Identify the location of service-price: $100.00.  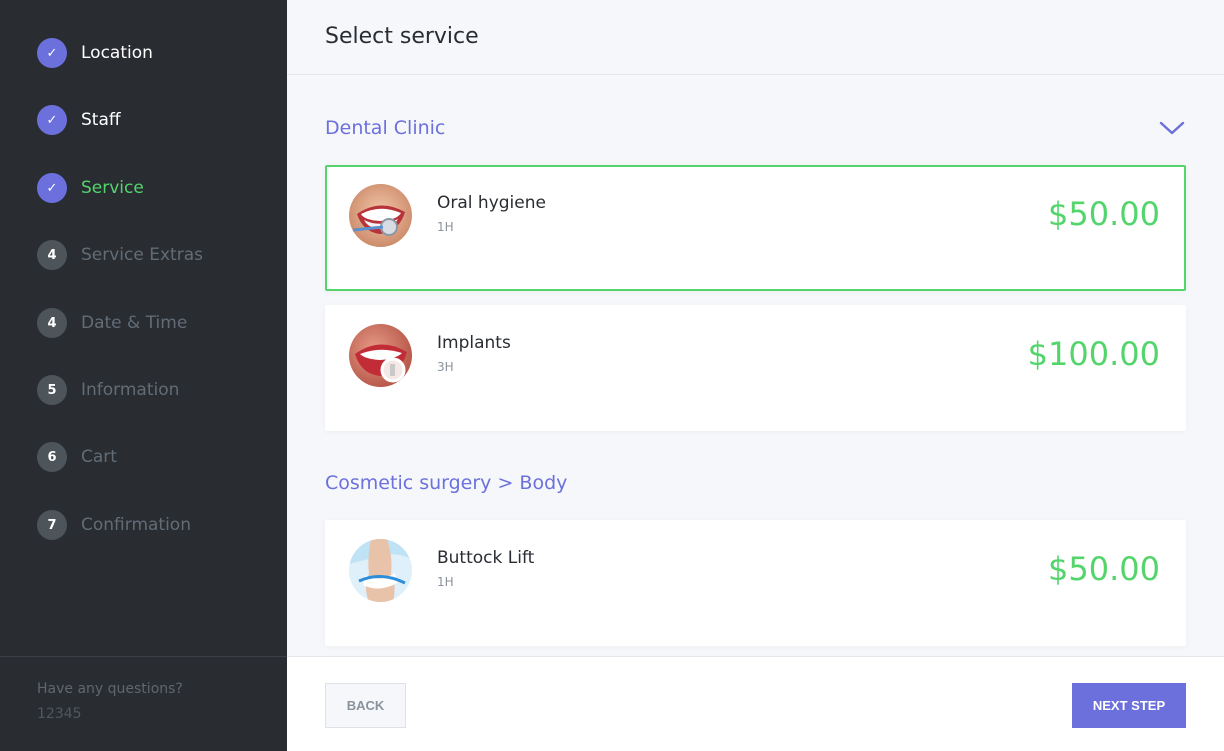
(1093, 354).